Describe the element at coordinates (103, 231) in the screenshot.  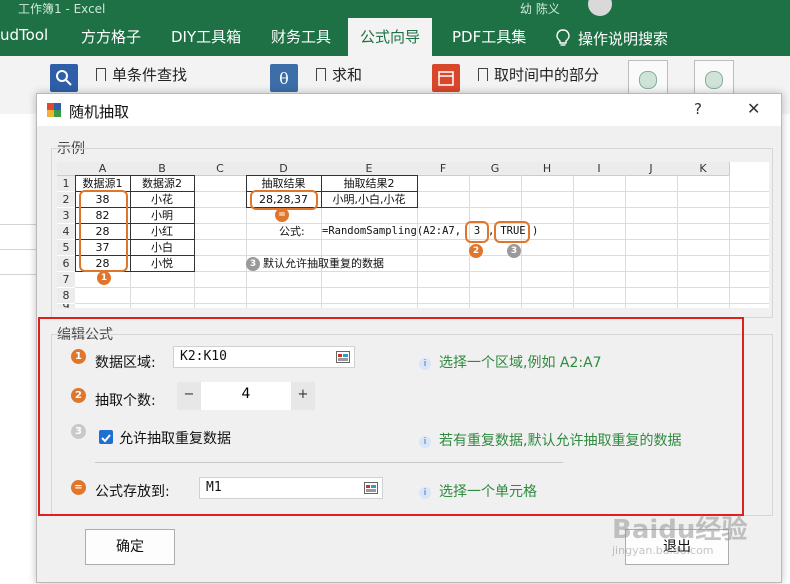
I see `highlight-col-a` at that location.